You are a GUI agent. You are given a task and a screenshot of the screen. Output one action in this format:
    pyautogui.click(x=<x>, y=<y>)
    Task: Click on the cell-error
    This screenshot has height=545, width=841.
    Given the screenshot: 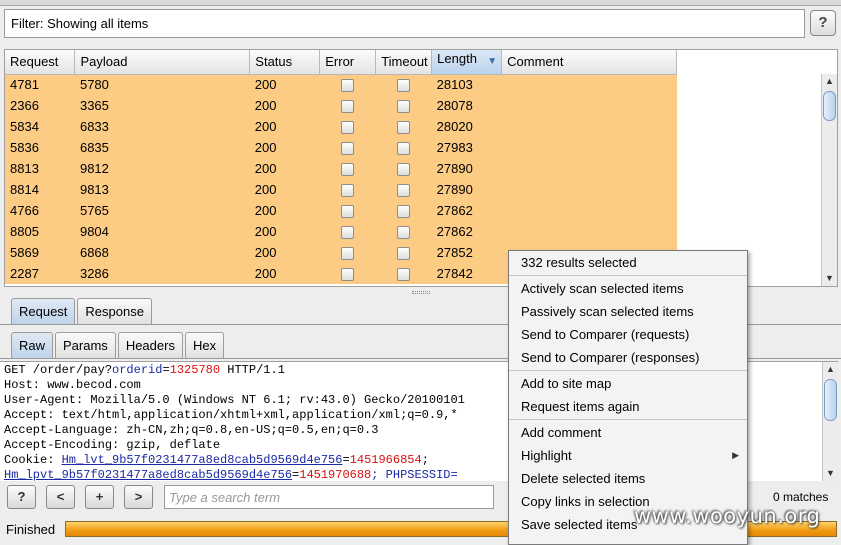 What is the action you would take?
    pyautogui.click(x=347, y=105)
    